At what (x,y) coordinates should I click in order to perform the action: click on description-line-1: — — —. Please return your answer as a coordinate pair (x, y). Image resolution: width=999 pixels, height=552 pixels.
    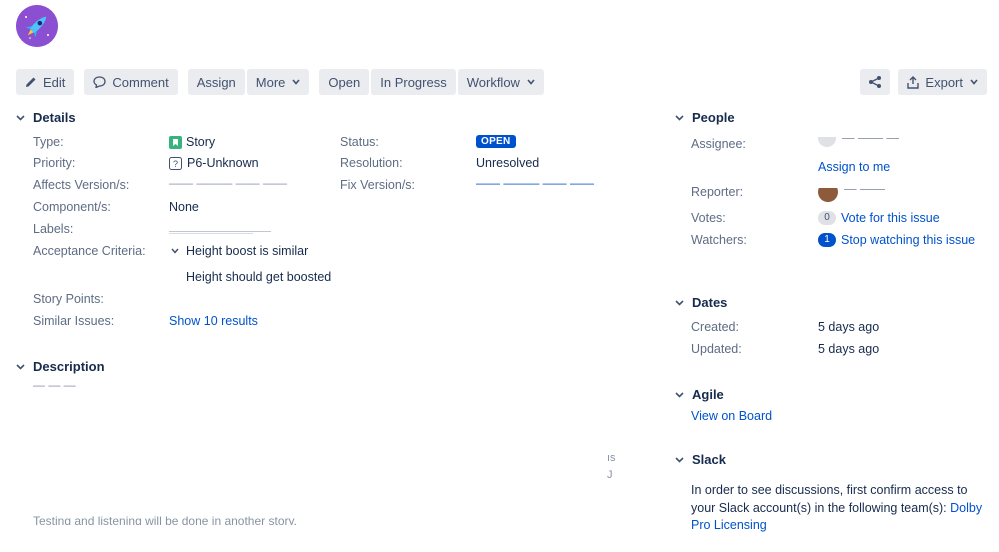
    Looking at the image, I should click on (54, 385).